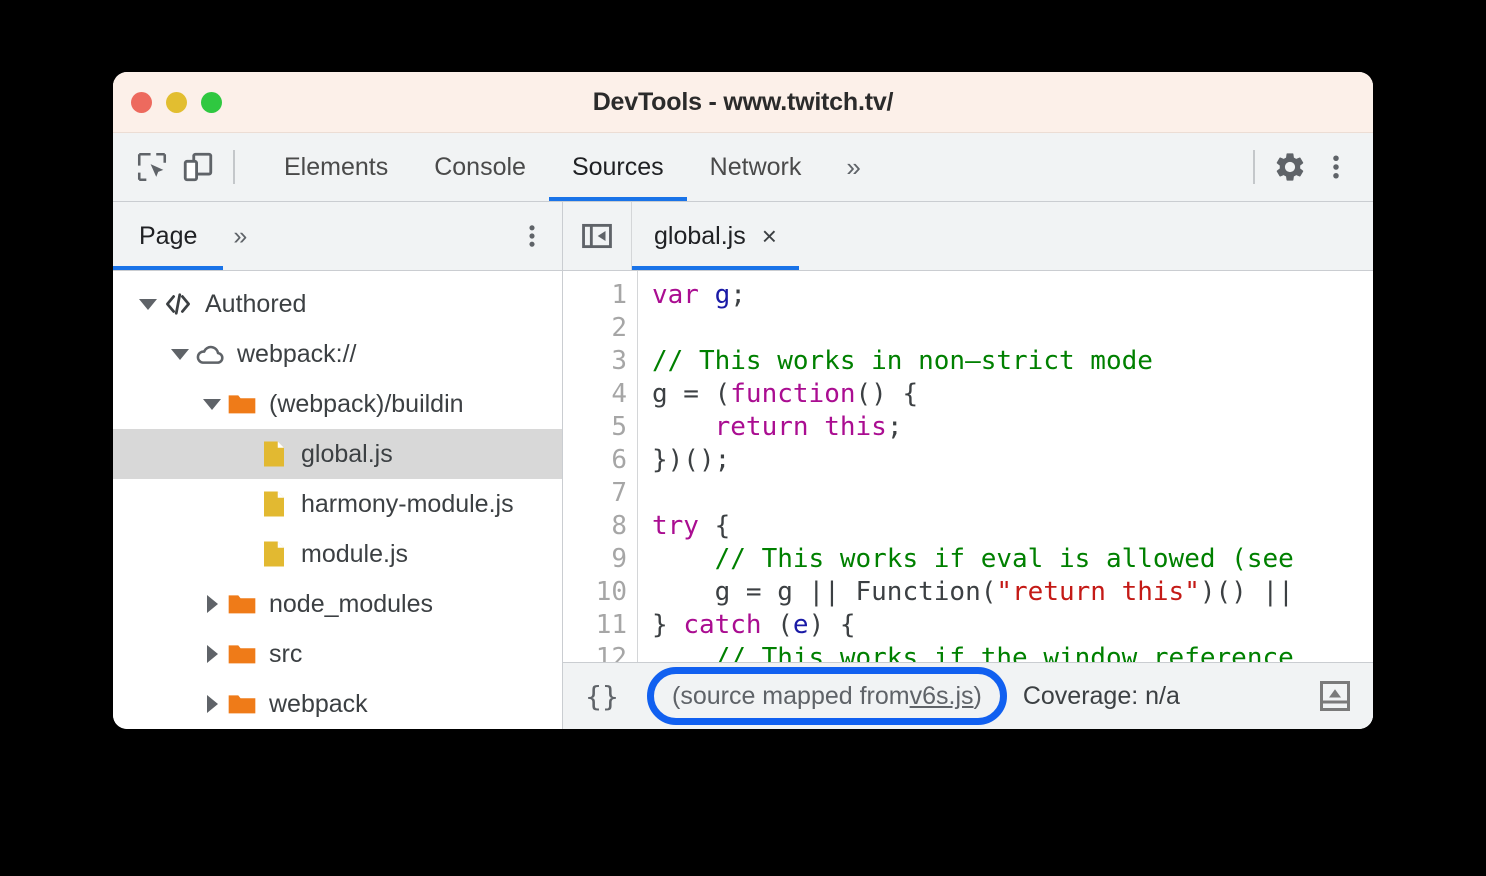 This screenshot has width=1486, height=876. I want to click on tree-item-label: webpack://, so click(297, 353).